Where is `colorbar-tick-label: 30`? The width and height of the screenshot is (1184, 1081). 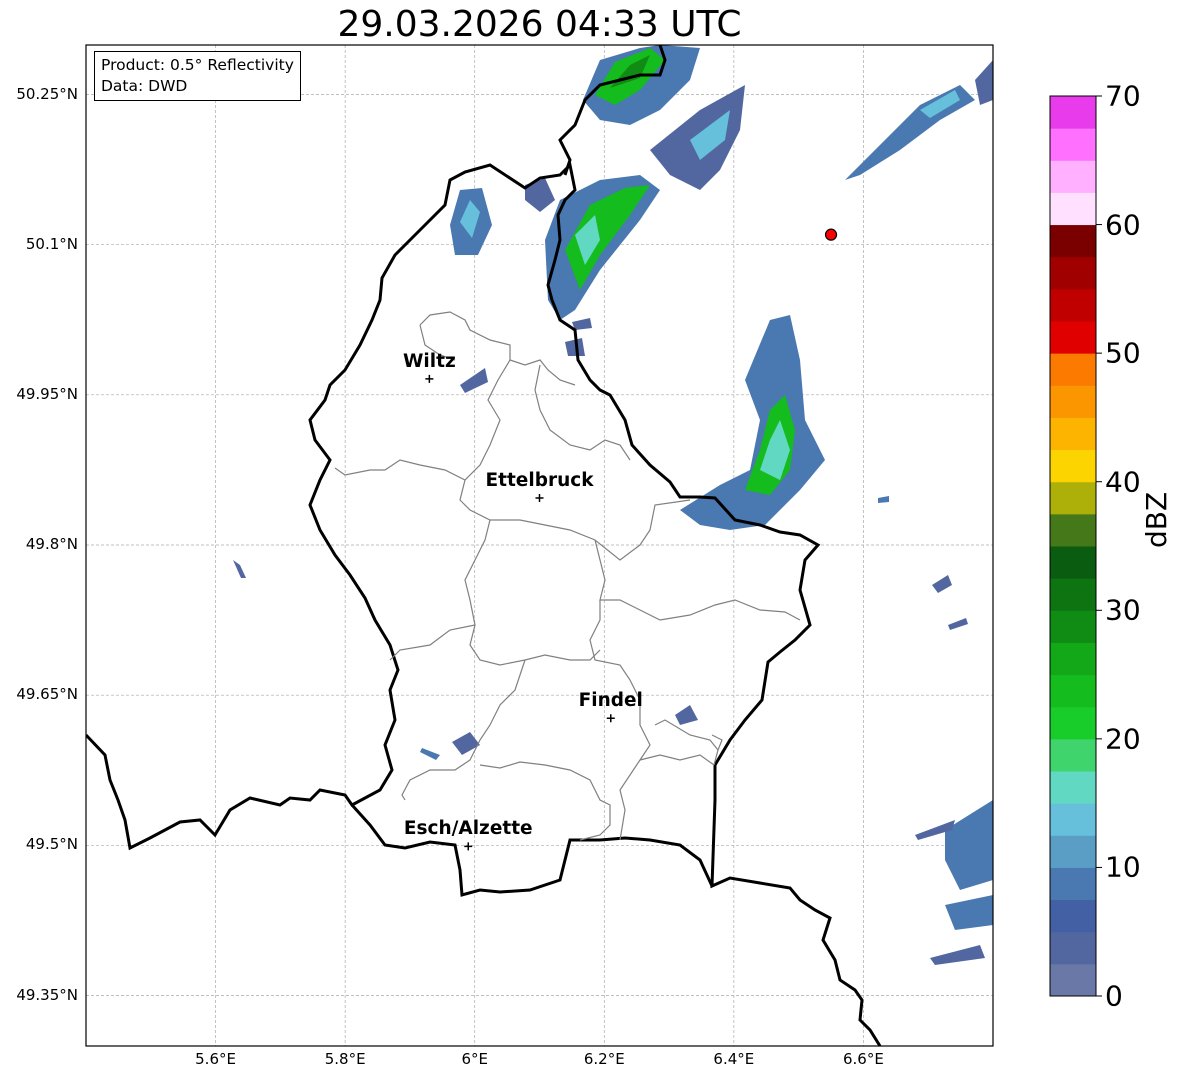
colorbar-tick-label: 30 is located at coordinates (1123, 610).